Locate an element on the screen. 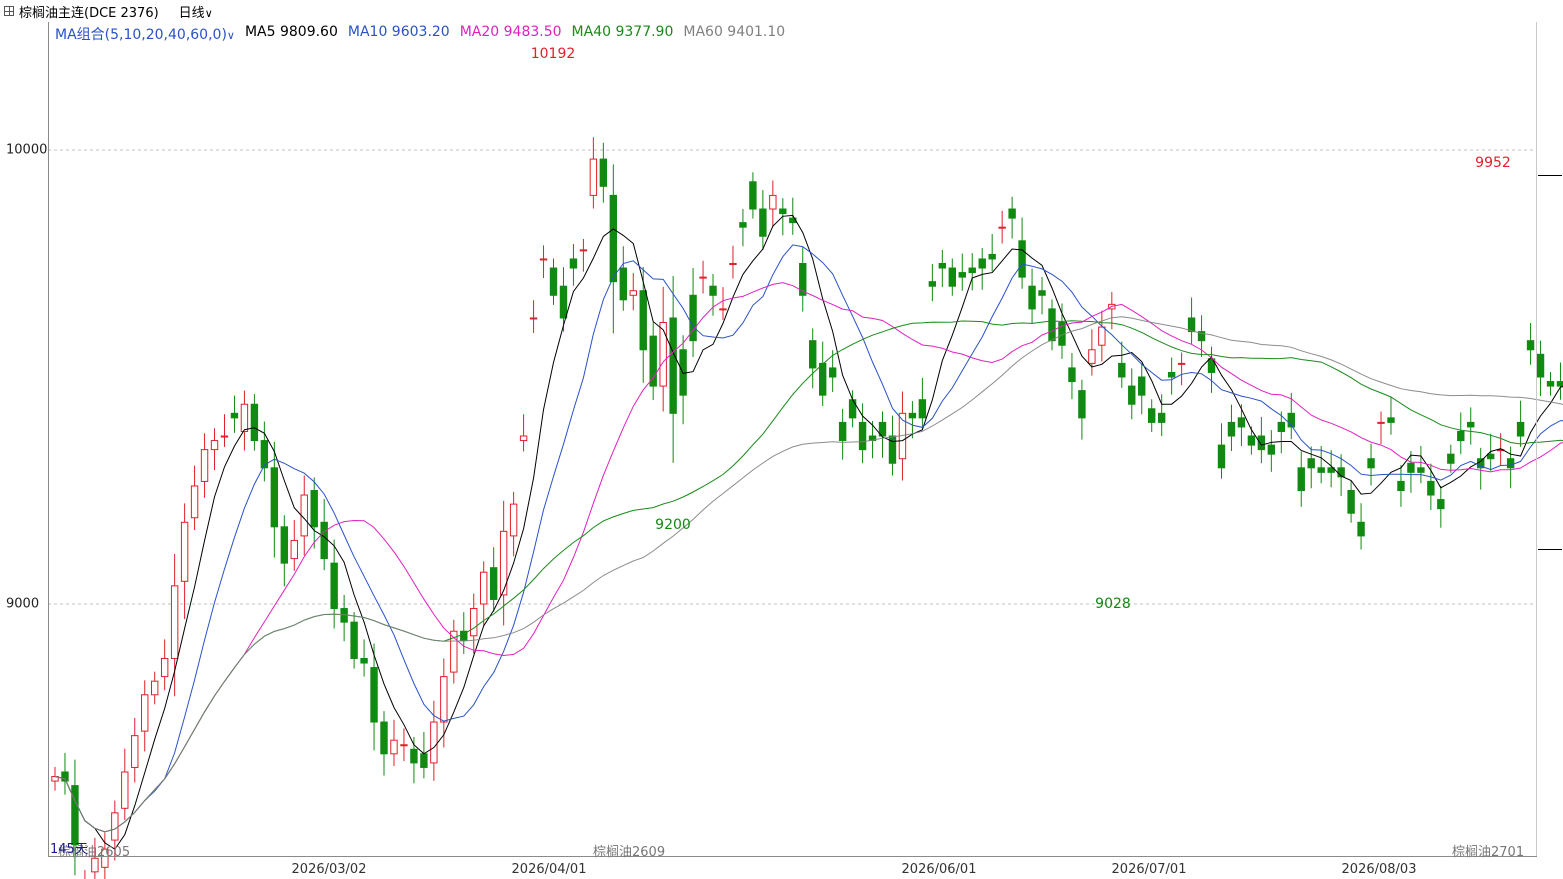  high-annotation: 10192 is located at coordinates (553, 54).